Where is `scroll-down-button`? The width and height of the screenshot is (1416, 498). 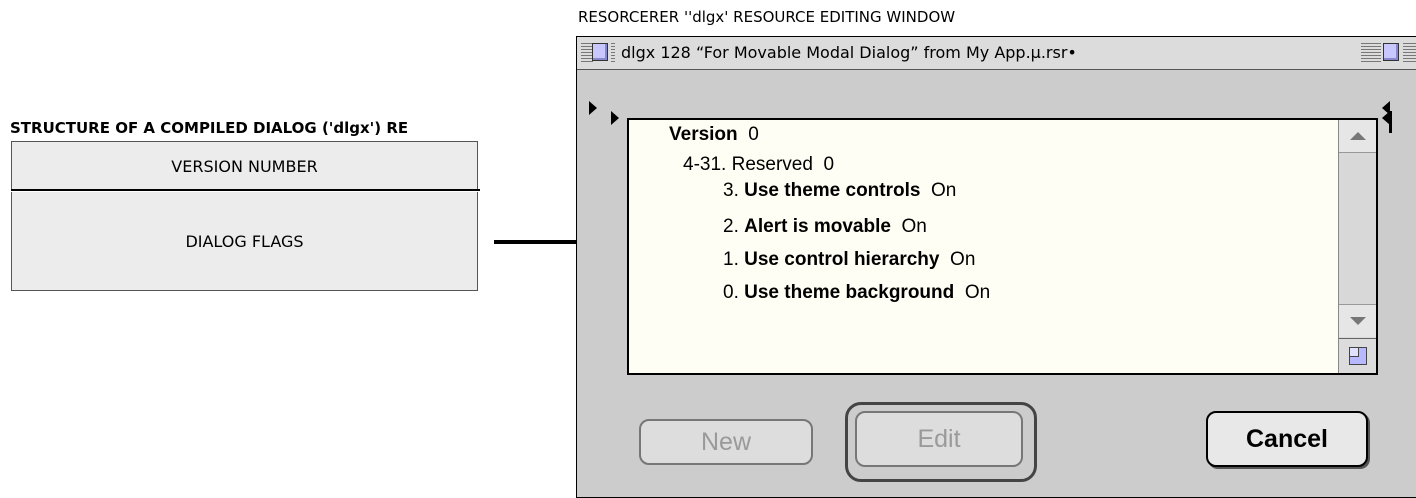 scroll-down-button is located at coordinates (1357, 320).